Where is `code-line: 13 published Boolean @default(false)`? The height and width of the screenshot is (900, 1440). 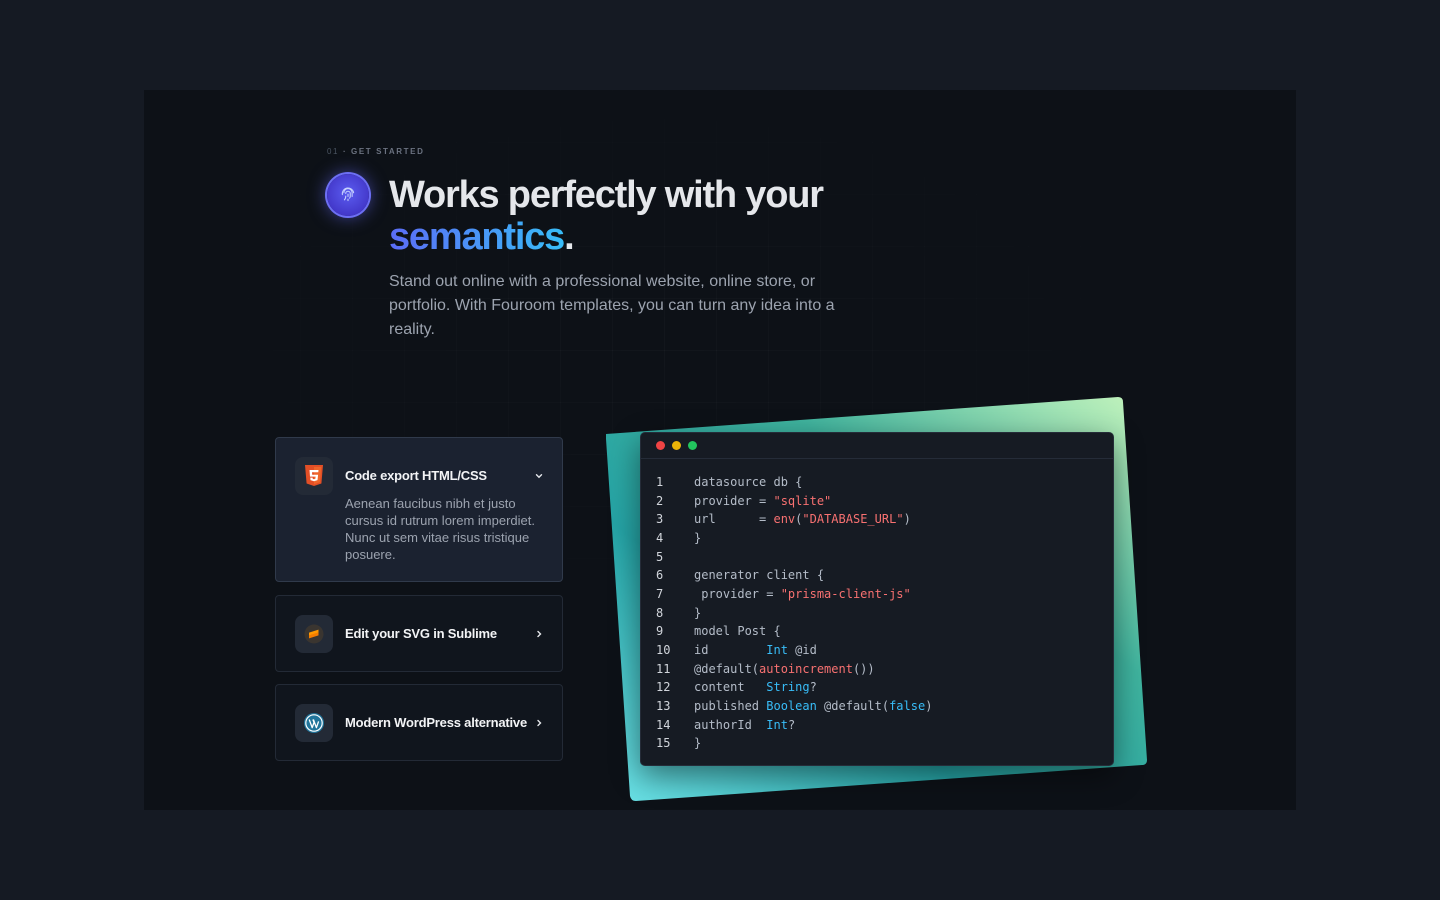 code-line: 13 published Boolean @default(false) is located at coordinates (786, 706).